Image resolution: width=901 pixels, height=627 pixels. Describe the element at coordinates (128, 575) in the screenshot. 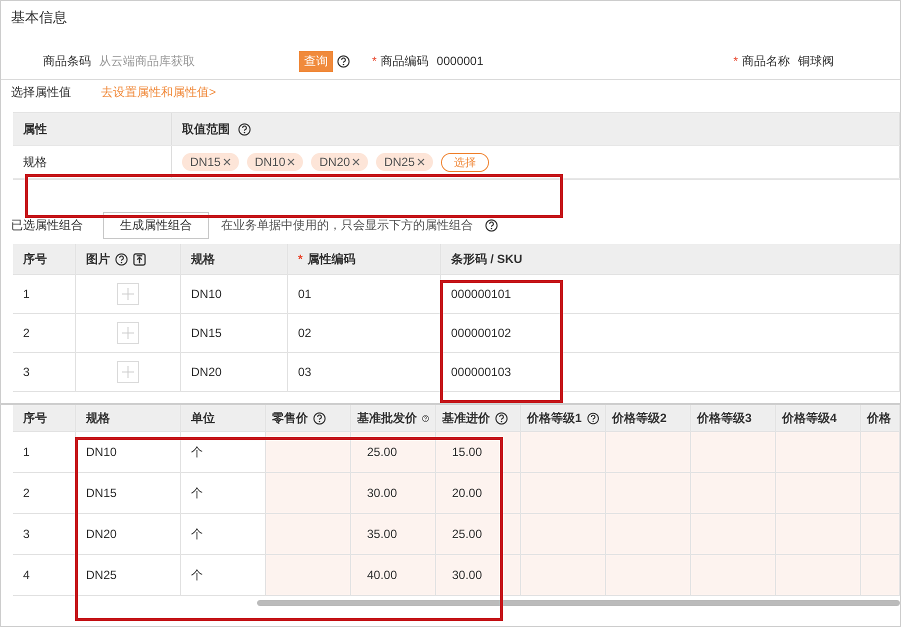

I see `table-cell: DN25` at that location.